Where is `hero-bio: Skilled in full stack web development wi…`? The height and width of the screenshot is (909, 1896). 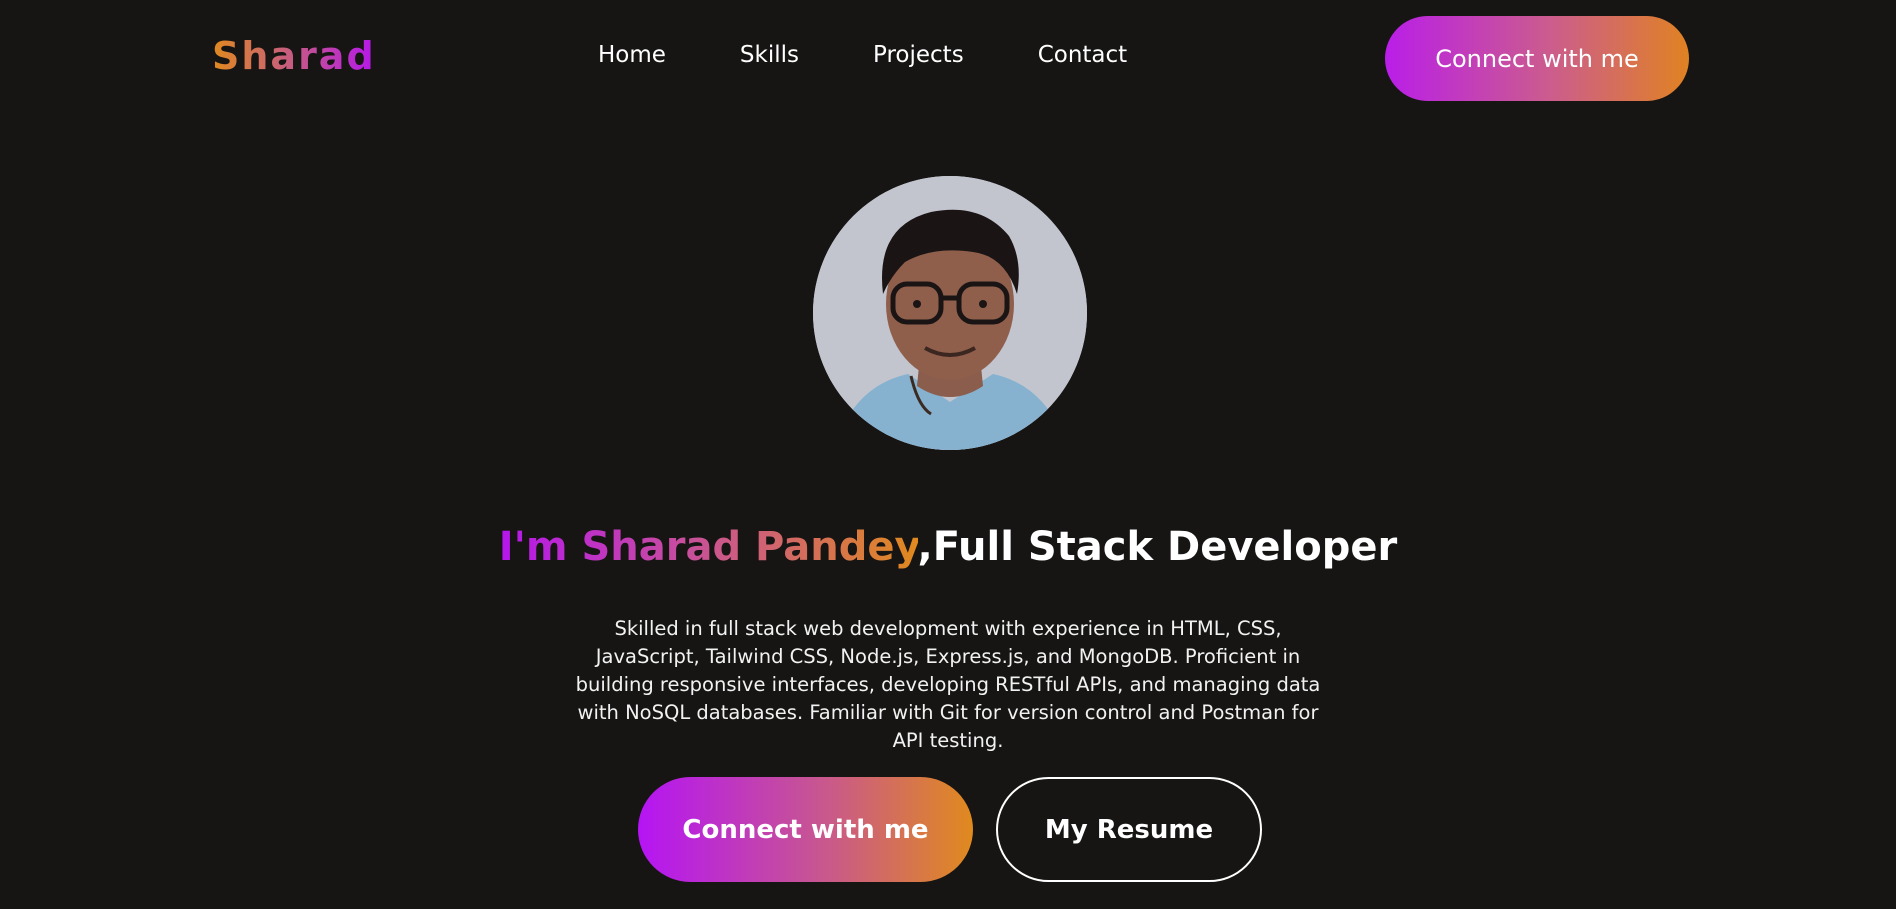 hero-bio: Skilled in full stack web development wi… is located at coordinates (948, 684).